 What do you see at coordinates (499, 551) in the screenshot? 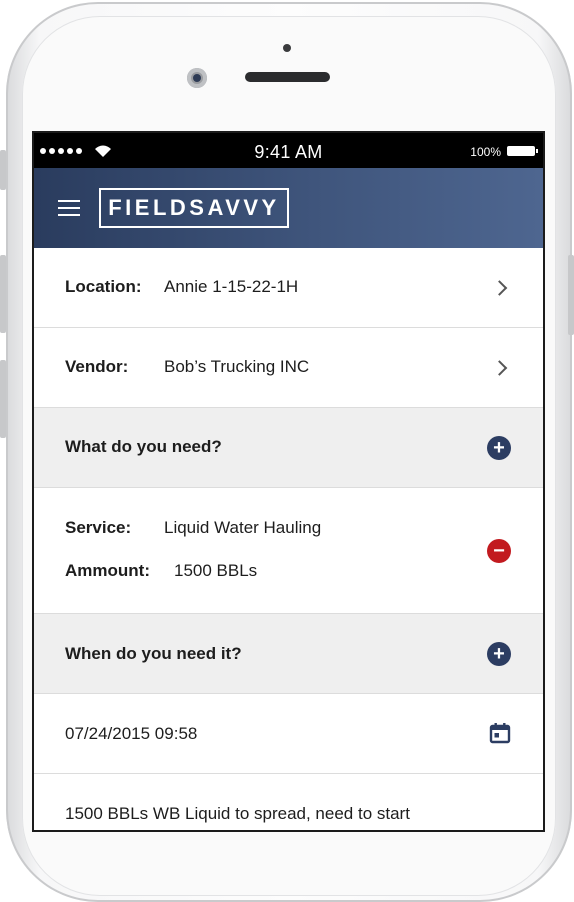
I see `remove-service-button: −` at bounding box center [499, 551].